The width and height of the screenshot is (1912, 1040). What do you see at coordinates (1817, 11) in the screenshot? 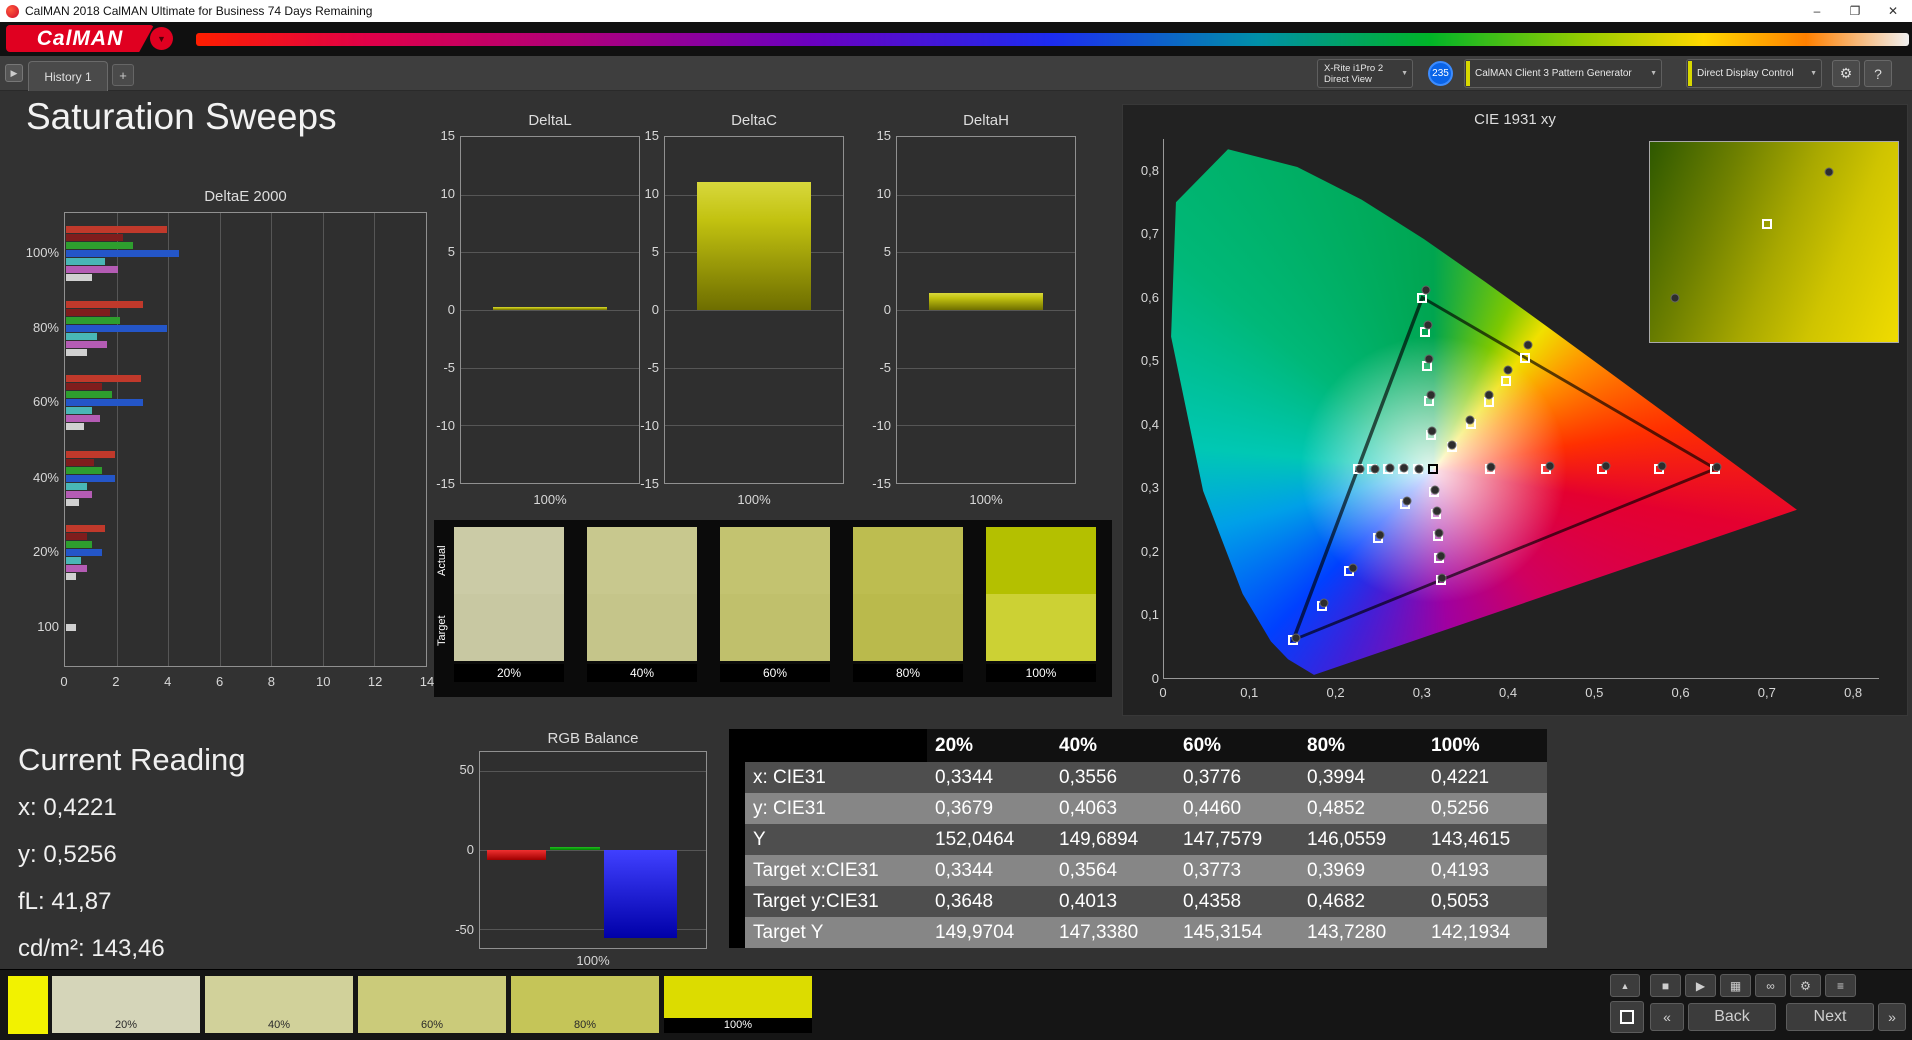
I see `minimize-button: –` at bounding box center [1817, 11].